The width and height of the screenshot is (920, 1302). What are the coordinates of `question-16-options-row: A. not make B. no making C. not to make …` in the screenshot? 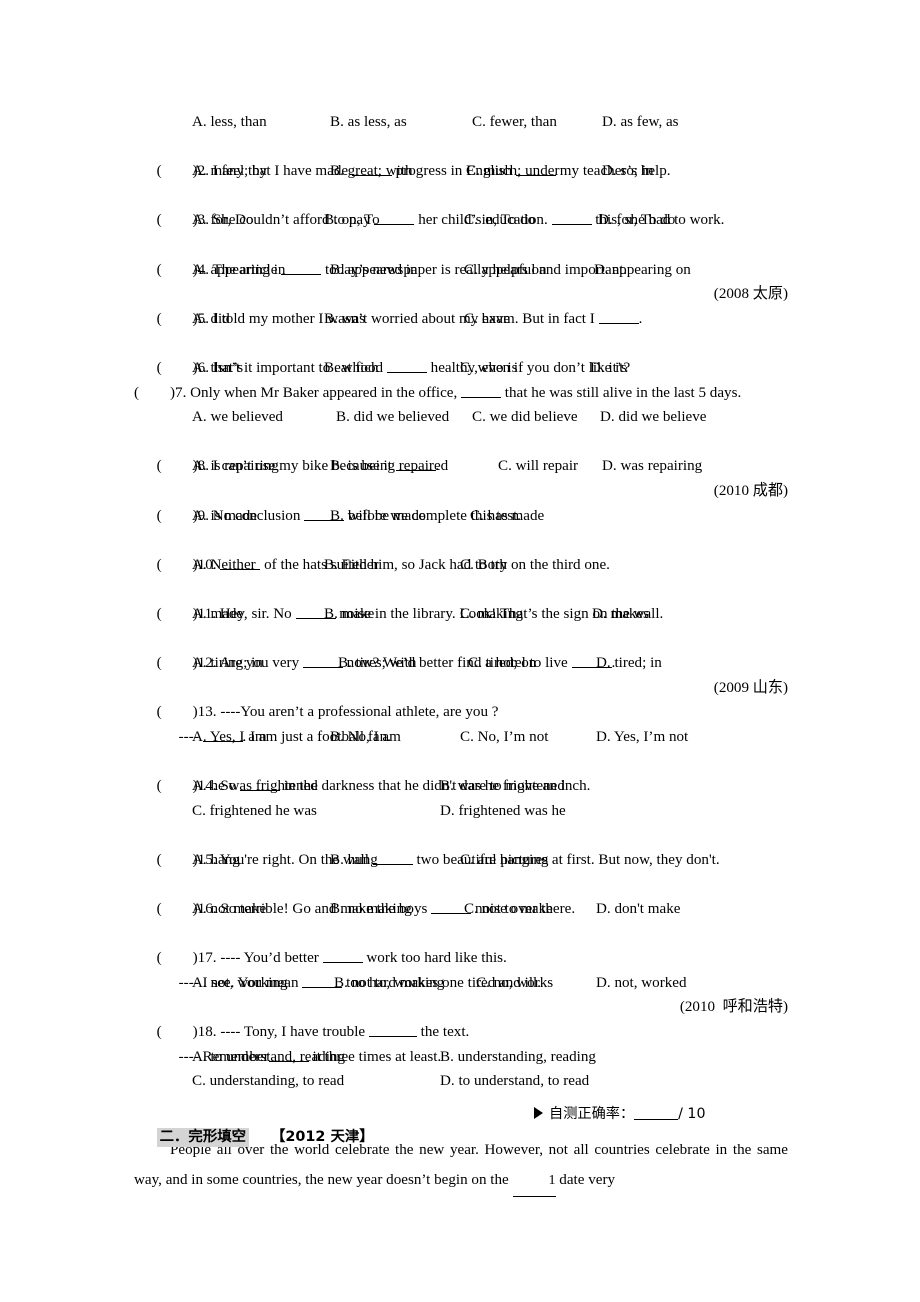 It's located at (461, 909).